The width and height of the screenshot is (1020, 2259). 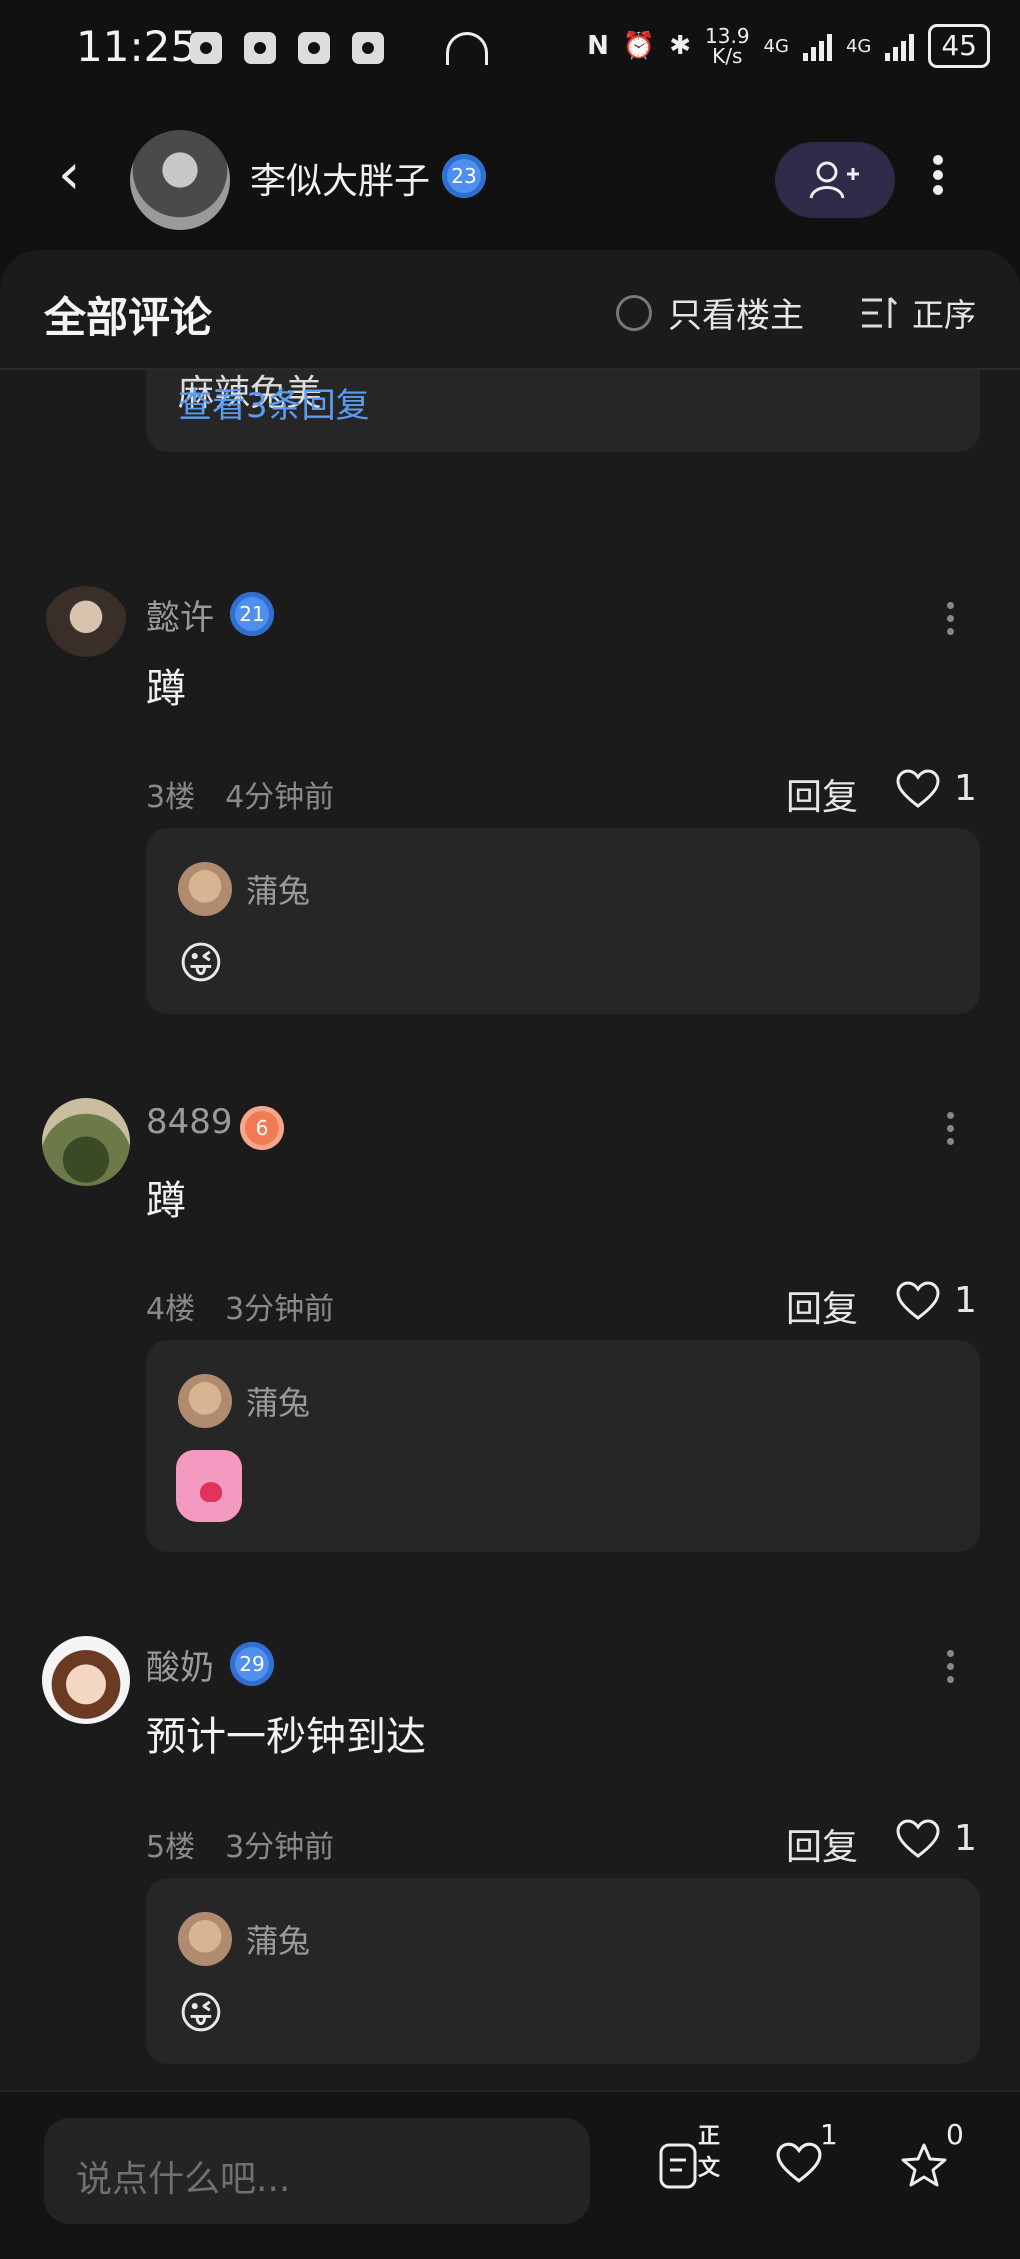 I want to click on view-replies-link: 查看3条回复, so click(x=274, y=402).